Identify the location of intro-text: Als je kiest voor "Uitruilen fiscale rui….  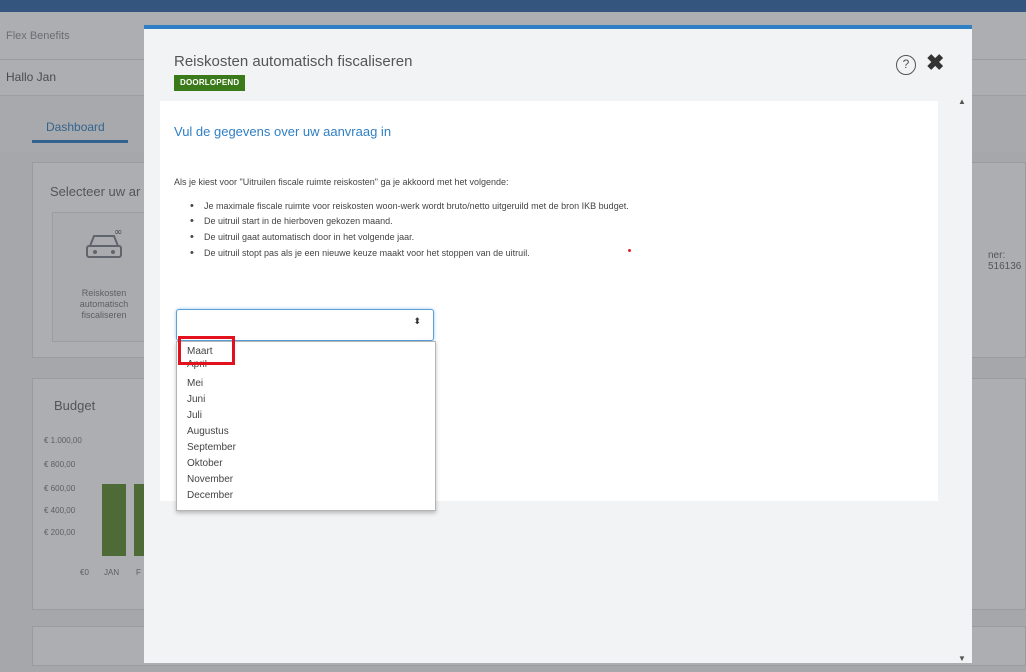
(341, 182).